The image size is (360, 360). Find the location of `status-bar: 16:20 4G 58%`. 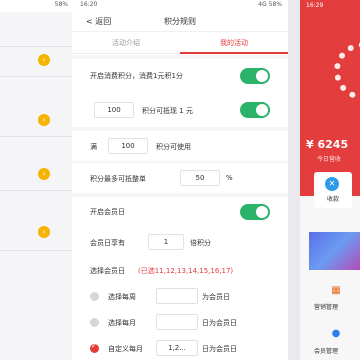

status-bar: 16:20 4G 58% is located at coordinates (180, 6).